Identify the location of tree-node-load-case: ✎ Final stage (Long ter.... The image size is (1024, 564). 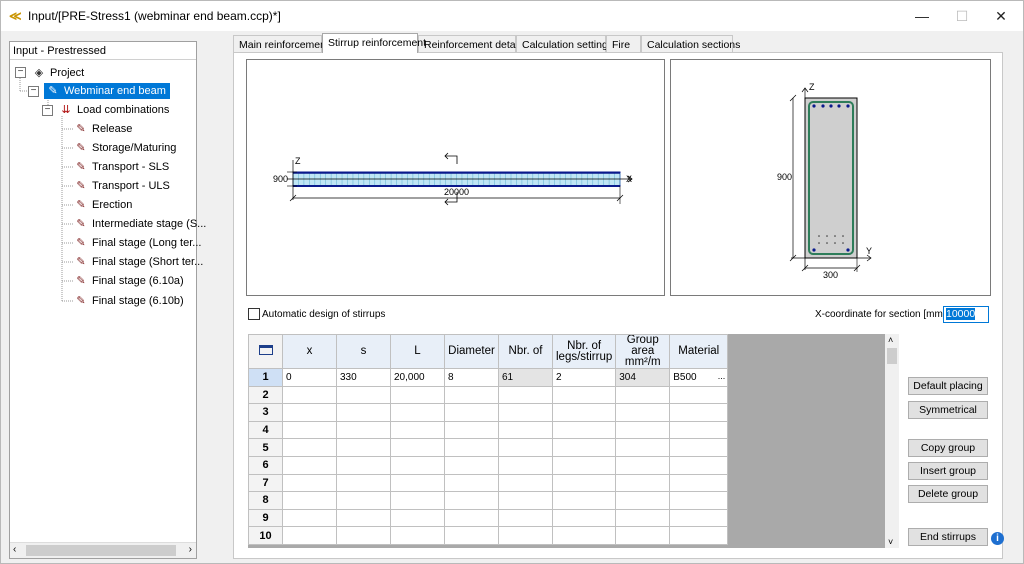
(137, 243).